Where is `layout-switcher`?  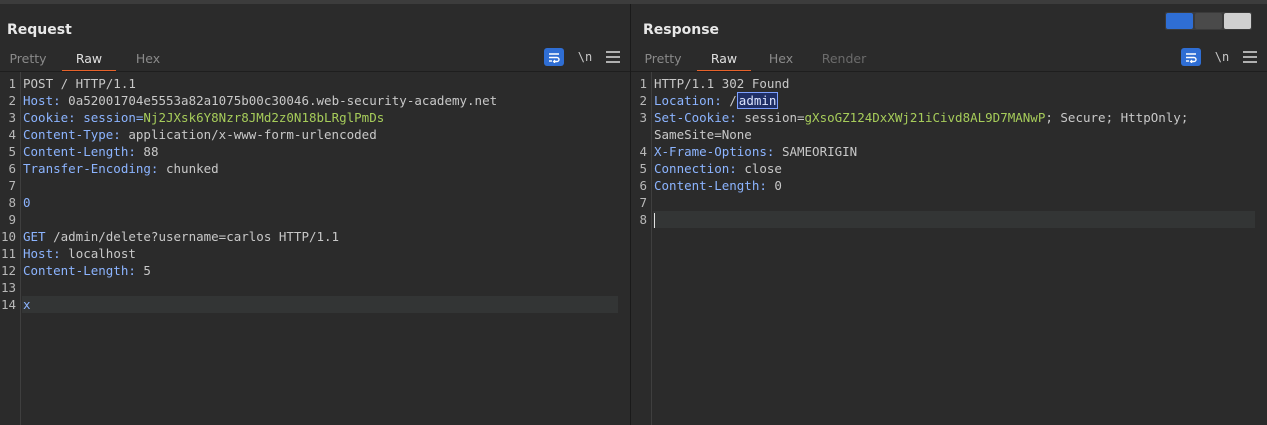 layout-switcher is located at coordinates (1208, 21).